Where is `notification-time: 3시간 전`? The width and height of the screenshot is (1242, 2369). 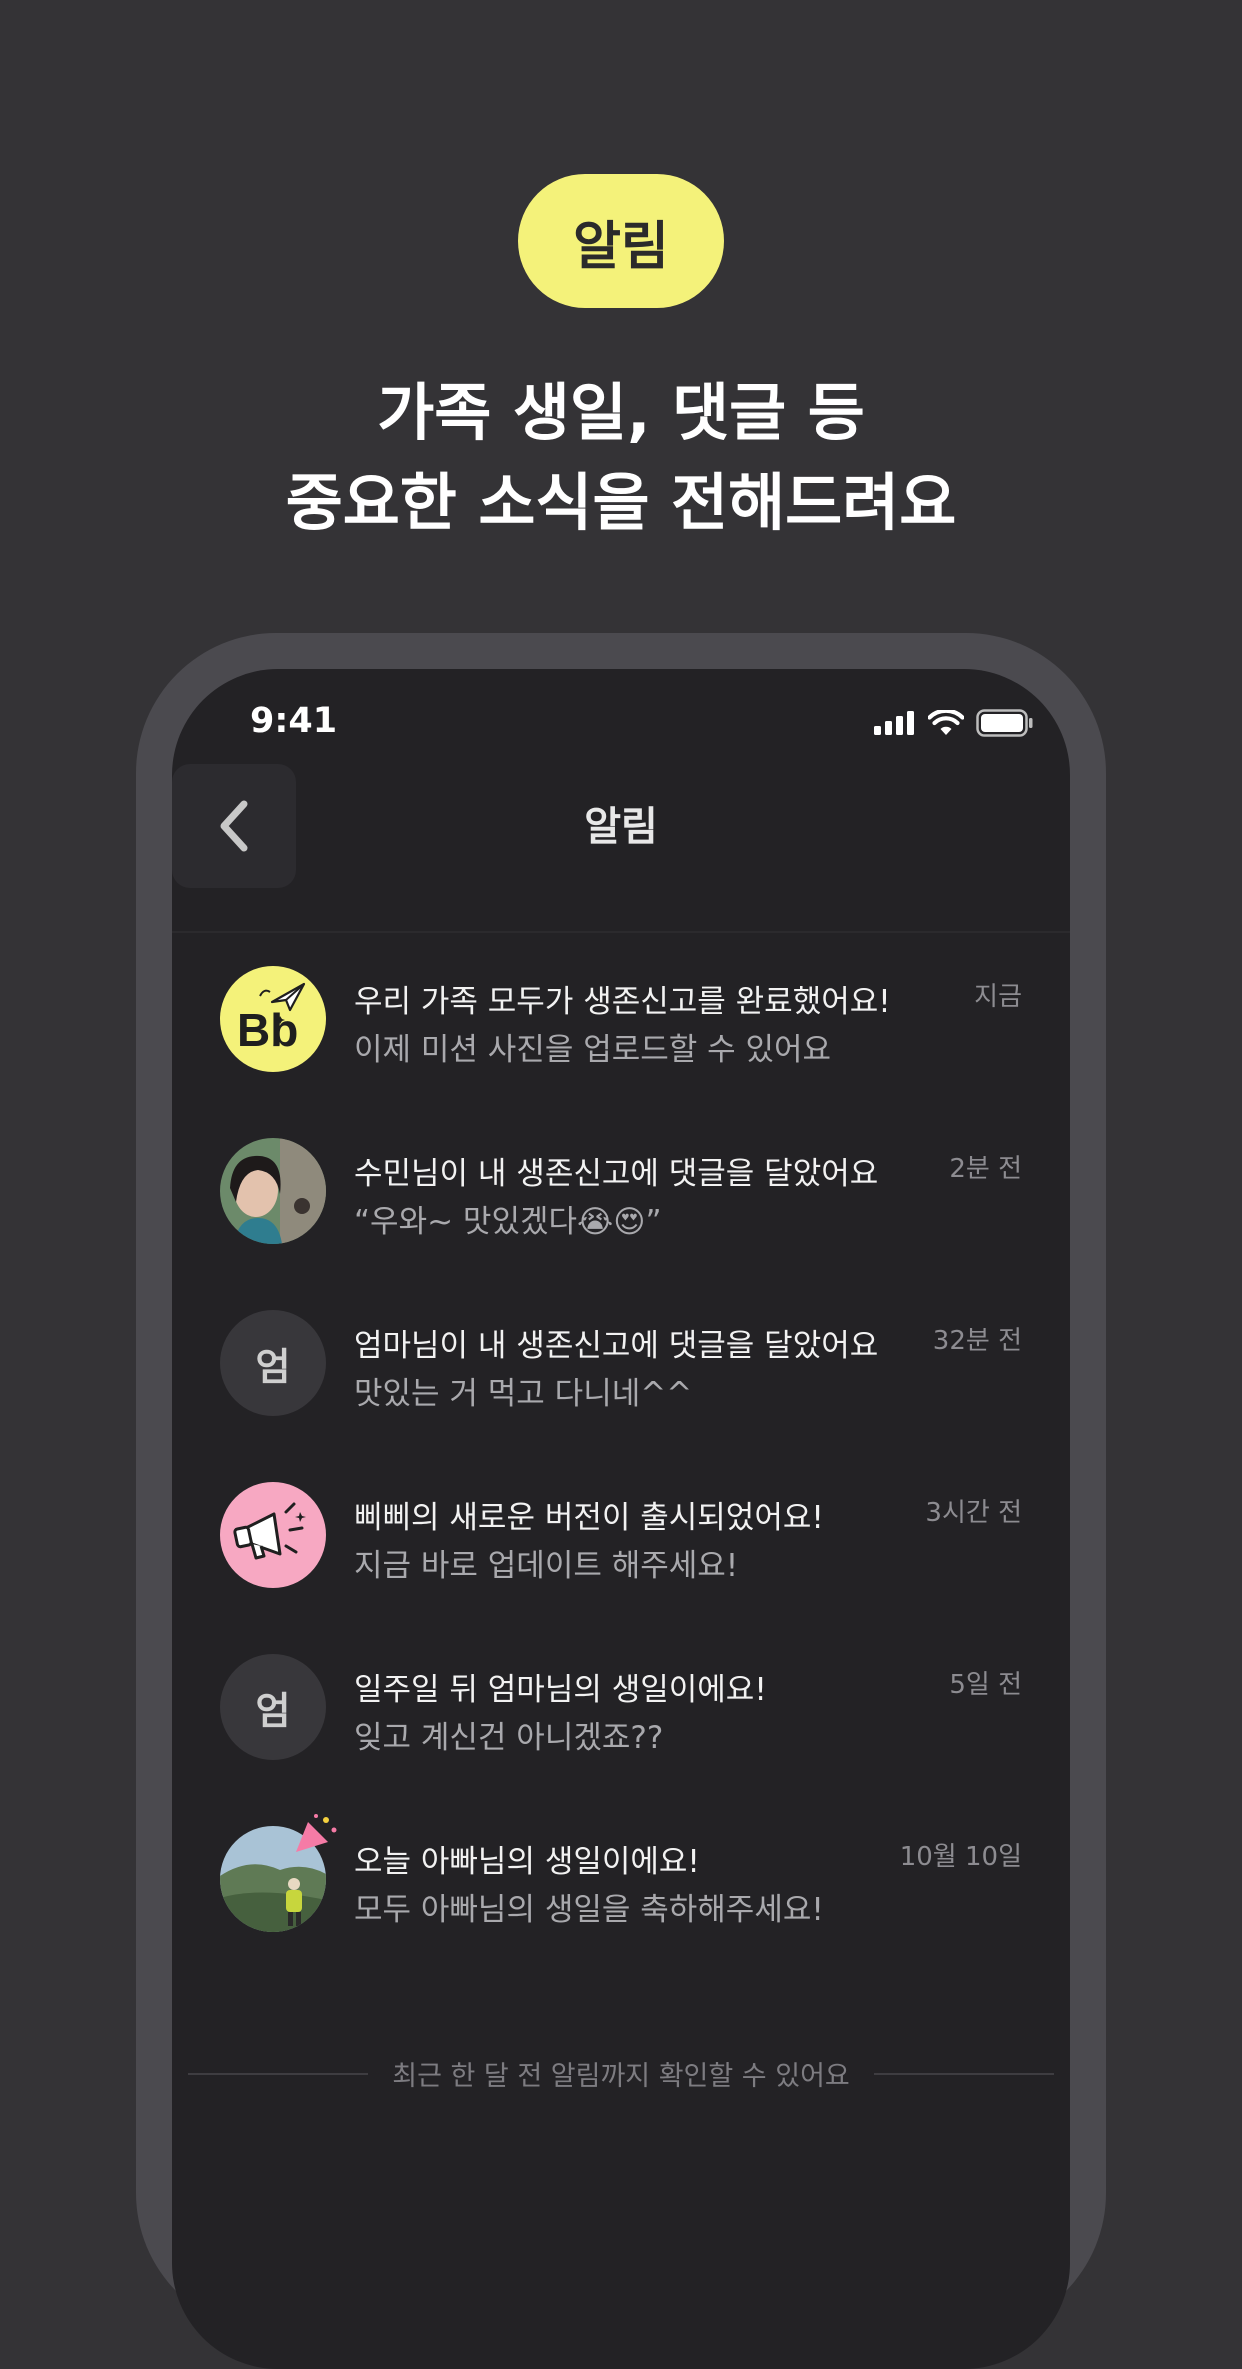 notification-time: 3시간 전 is located at coordinates (973, 1513).